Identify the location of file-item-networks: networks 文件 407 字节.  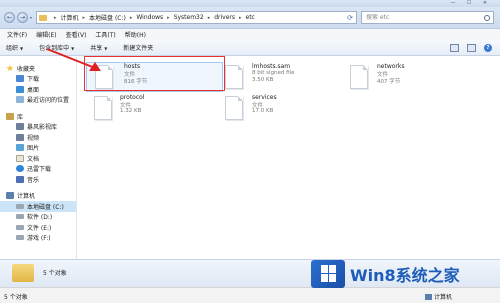
(415, 78).